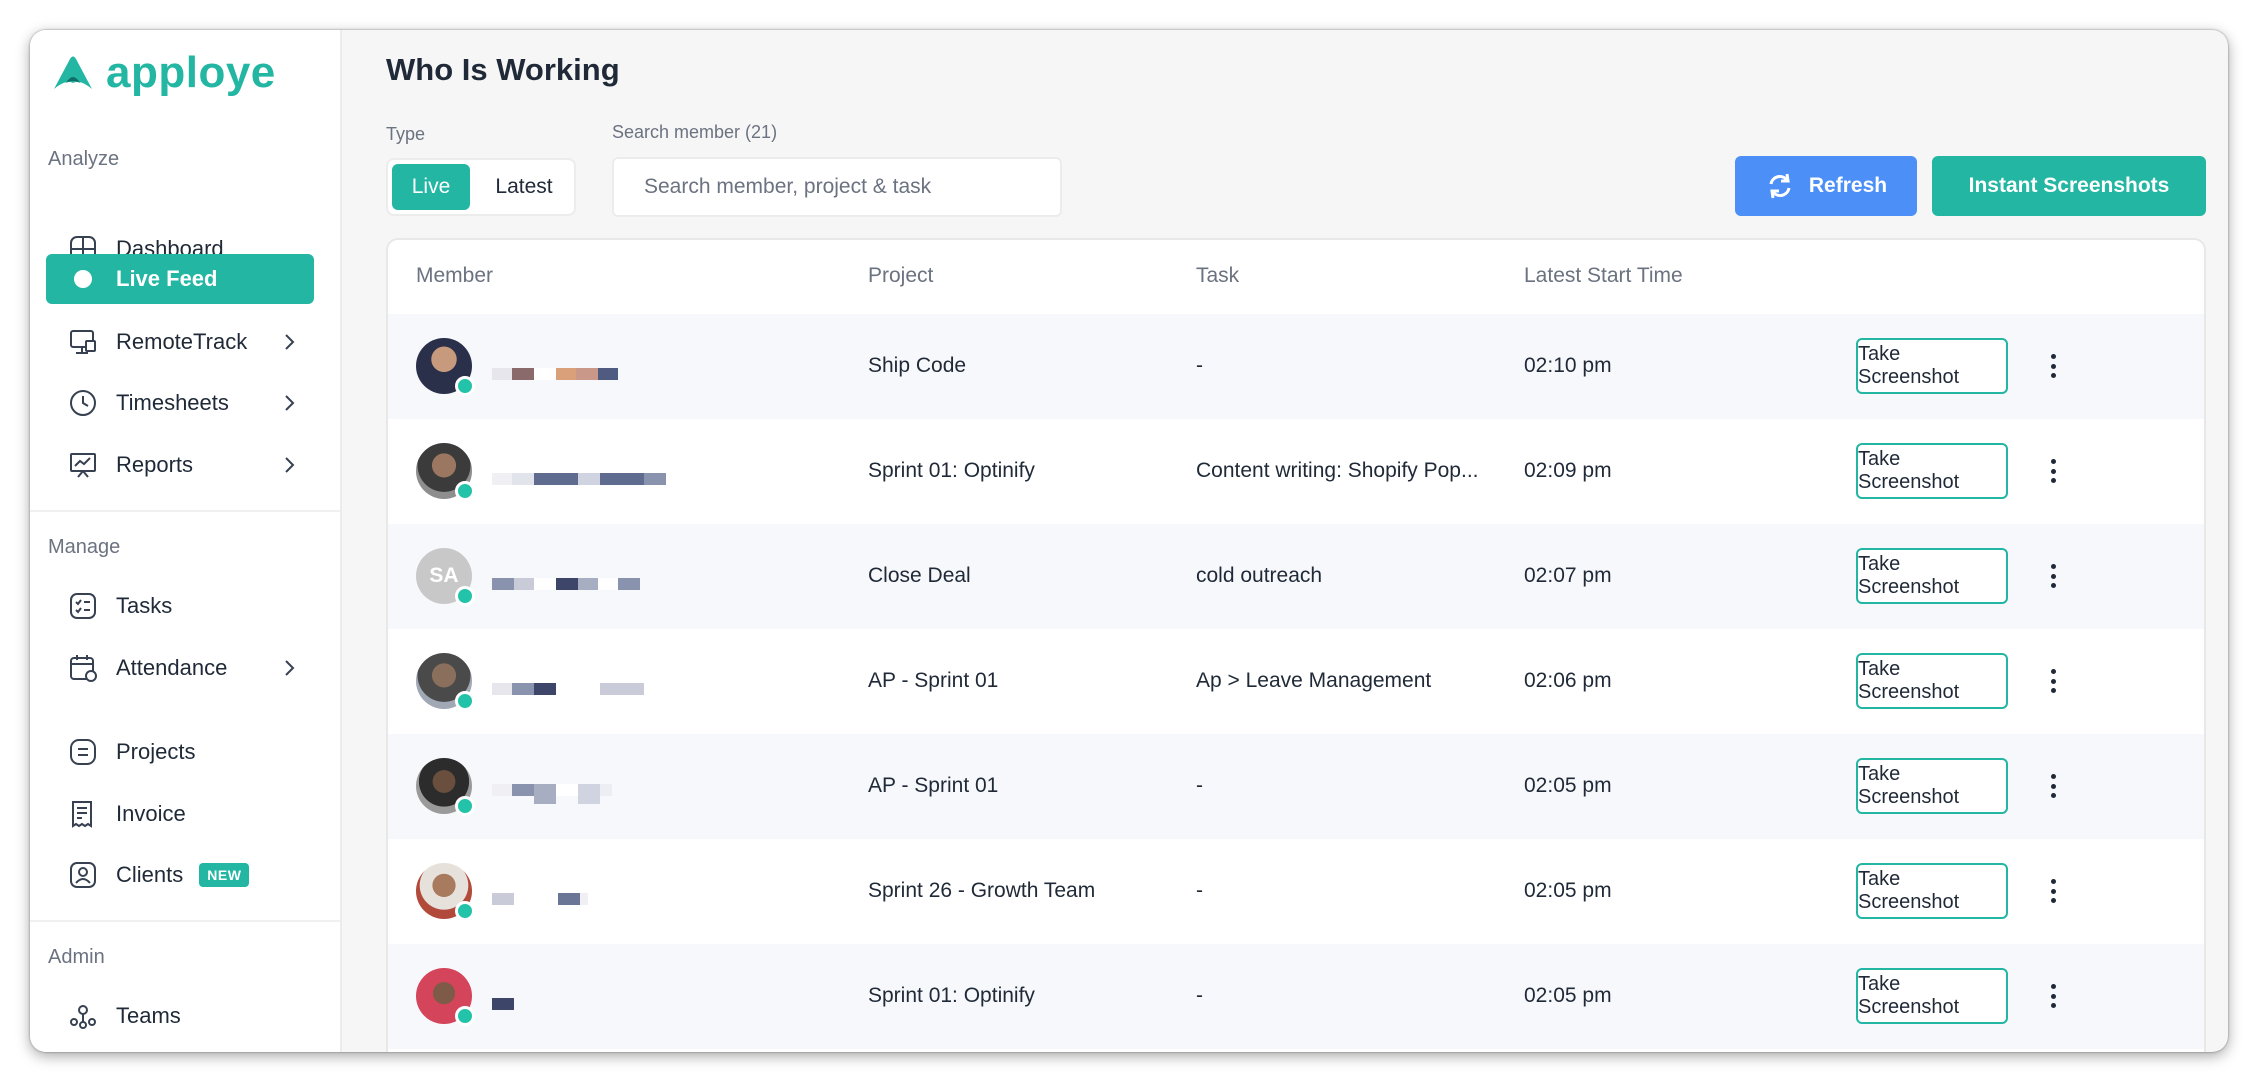 The image size is (2258, 1082). I want to click on header-member: Member, so click(455, 275).